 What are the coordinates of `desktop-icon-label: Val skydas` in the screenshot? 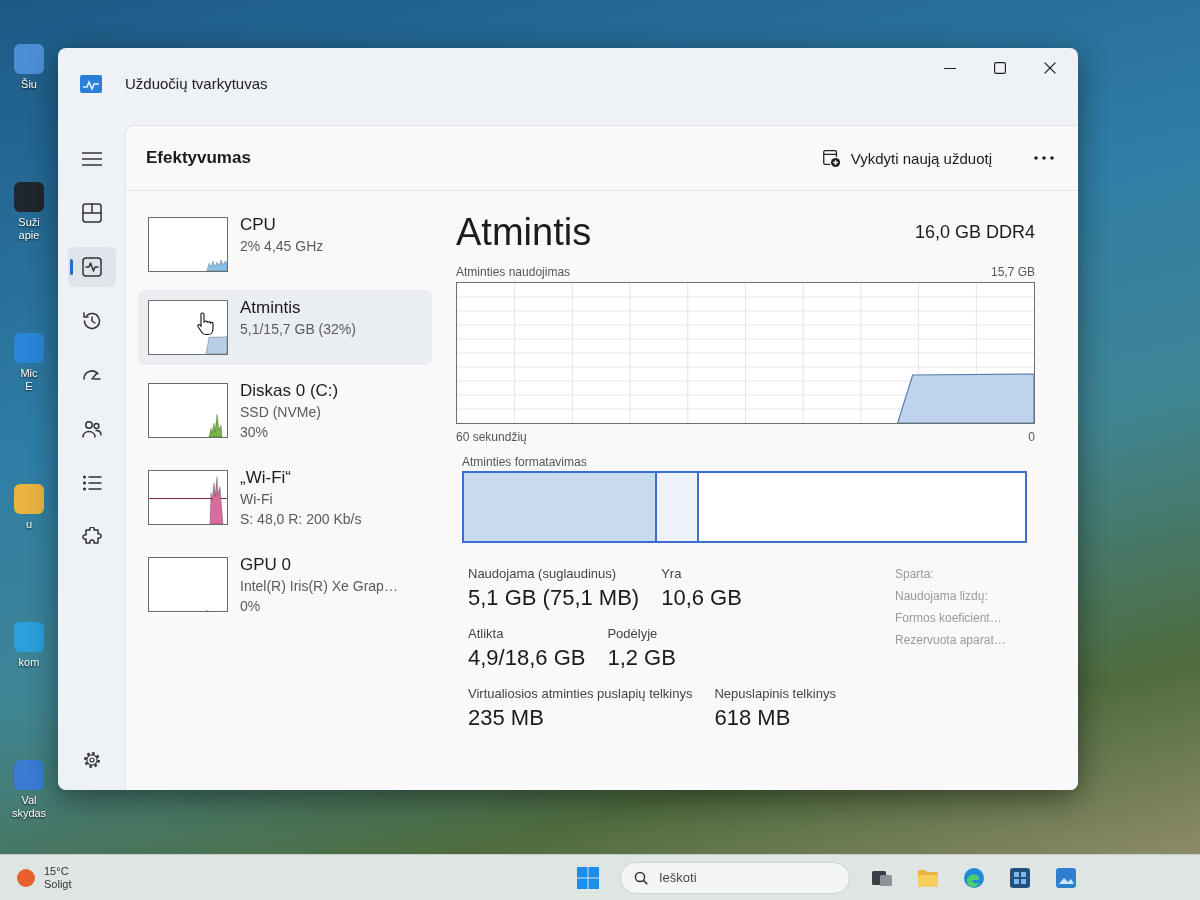 It's located at (29, 807).